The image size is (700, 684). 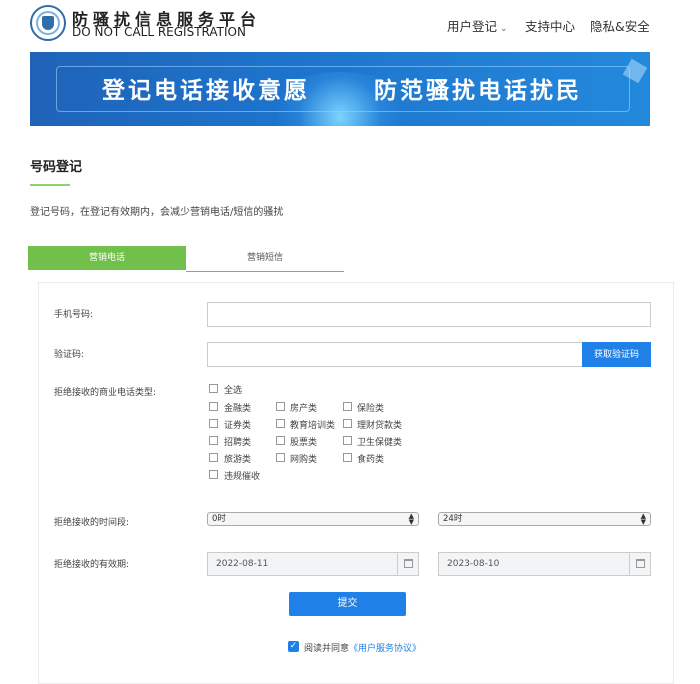 What do you see at coordinates (92, 523) in the screenshot?
I see `time-range-label: 拒绝接收的时间段:` at bounding box center [92, 523].